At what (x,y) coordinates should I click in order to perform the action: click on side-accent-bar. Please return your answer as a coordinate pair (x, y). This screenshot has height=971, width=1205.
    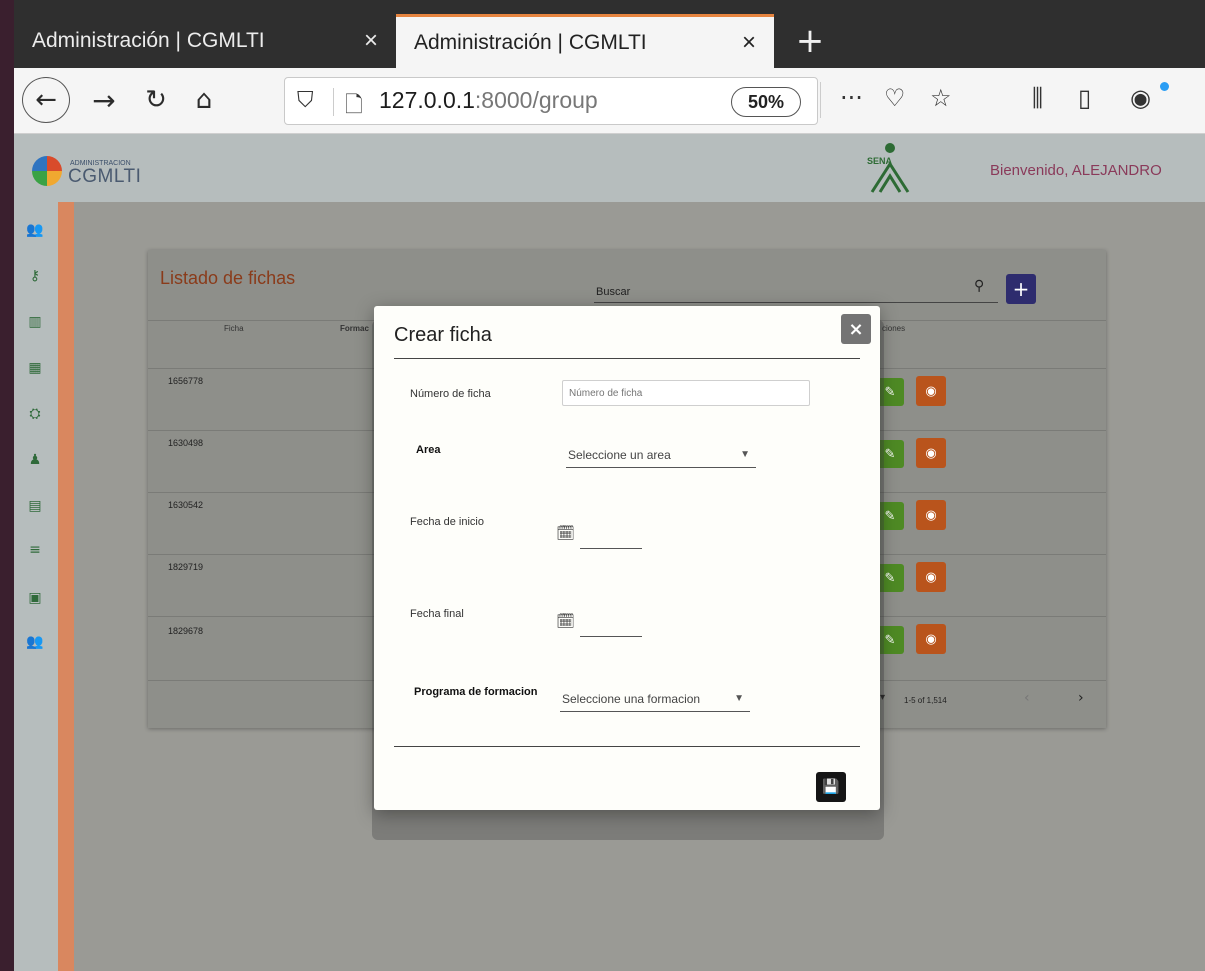
    Looking at the image, I should click on (66, 586).